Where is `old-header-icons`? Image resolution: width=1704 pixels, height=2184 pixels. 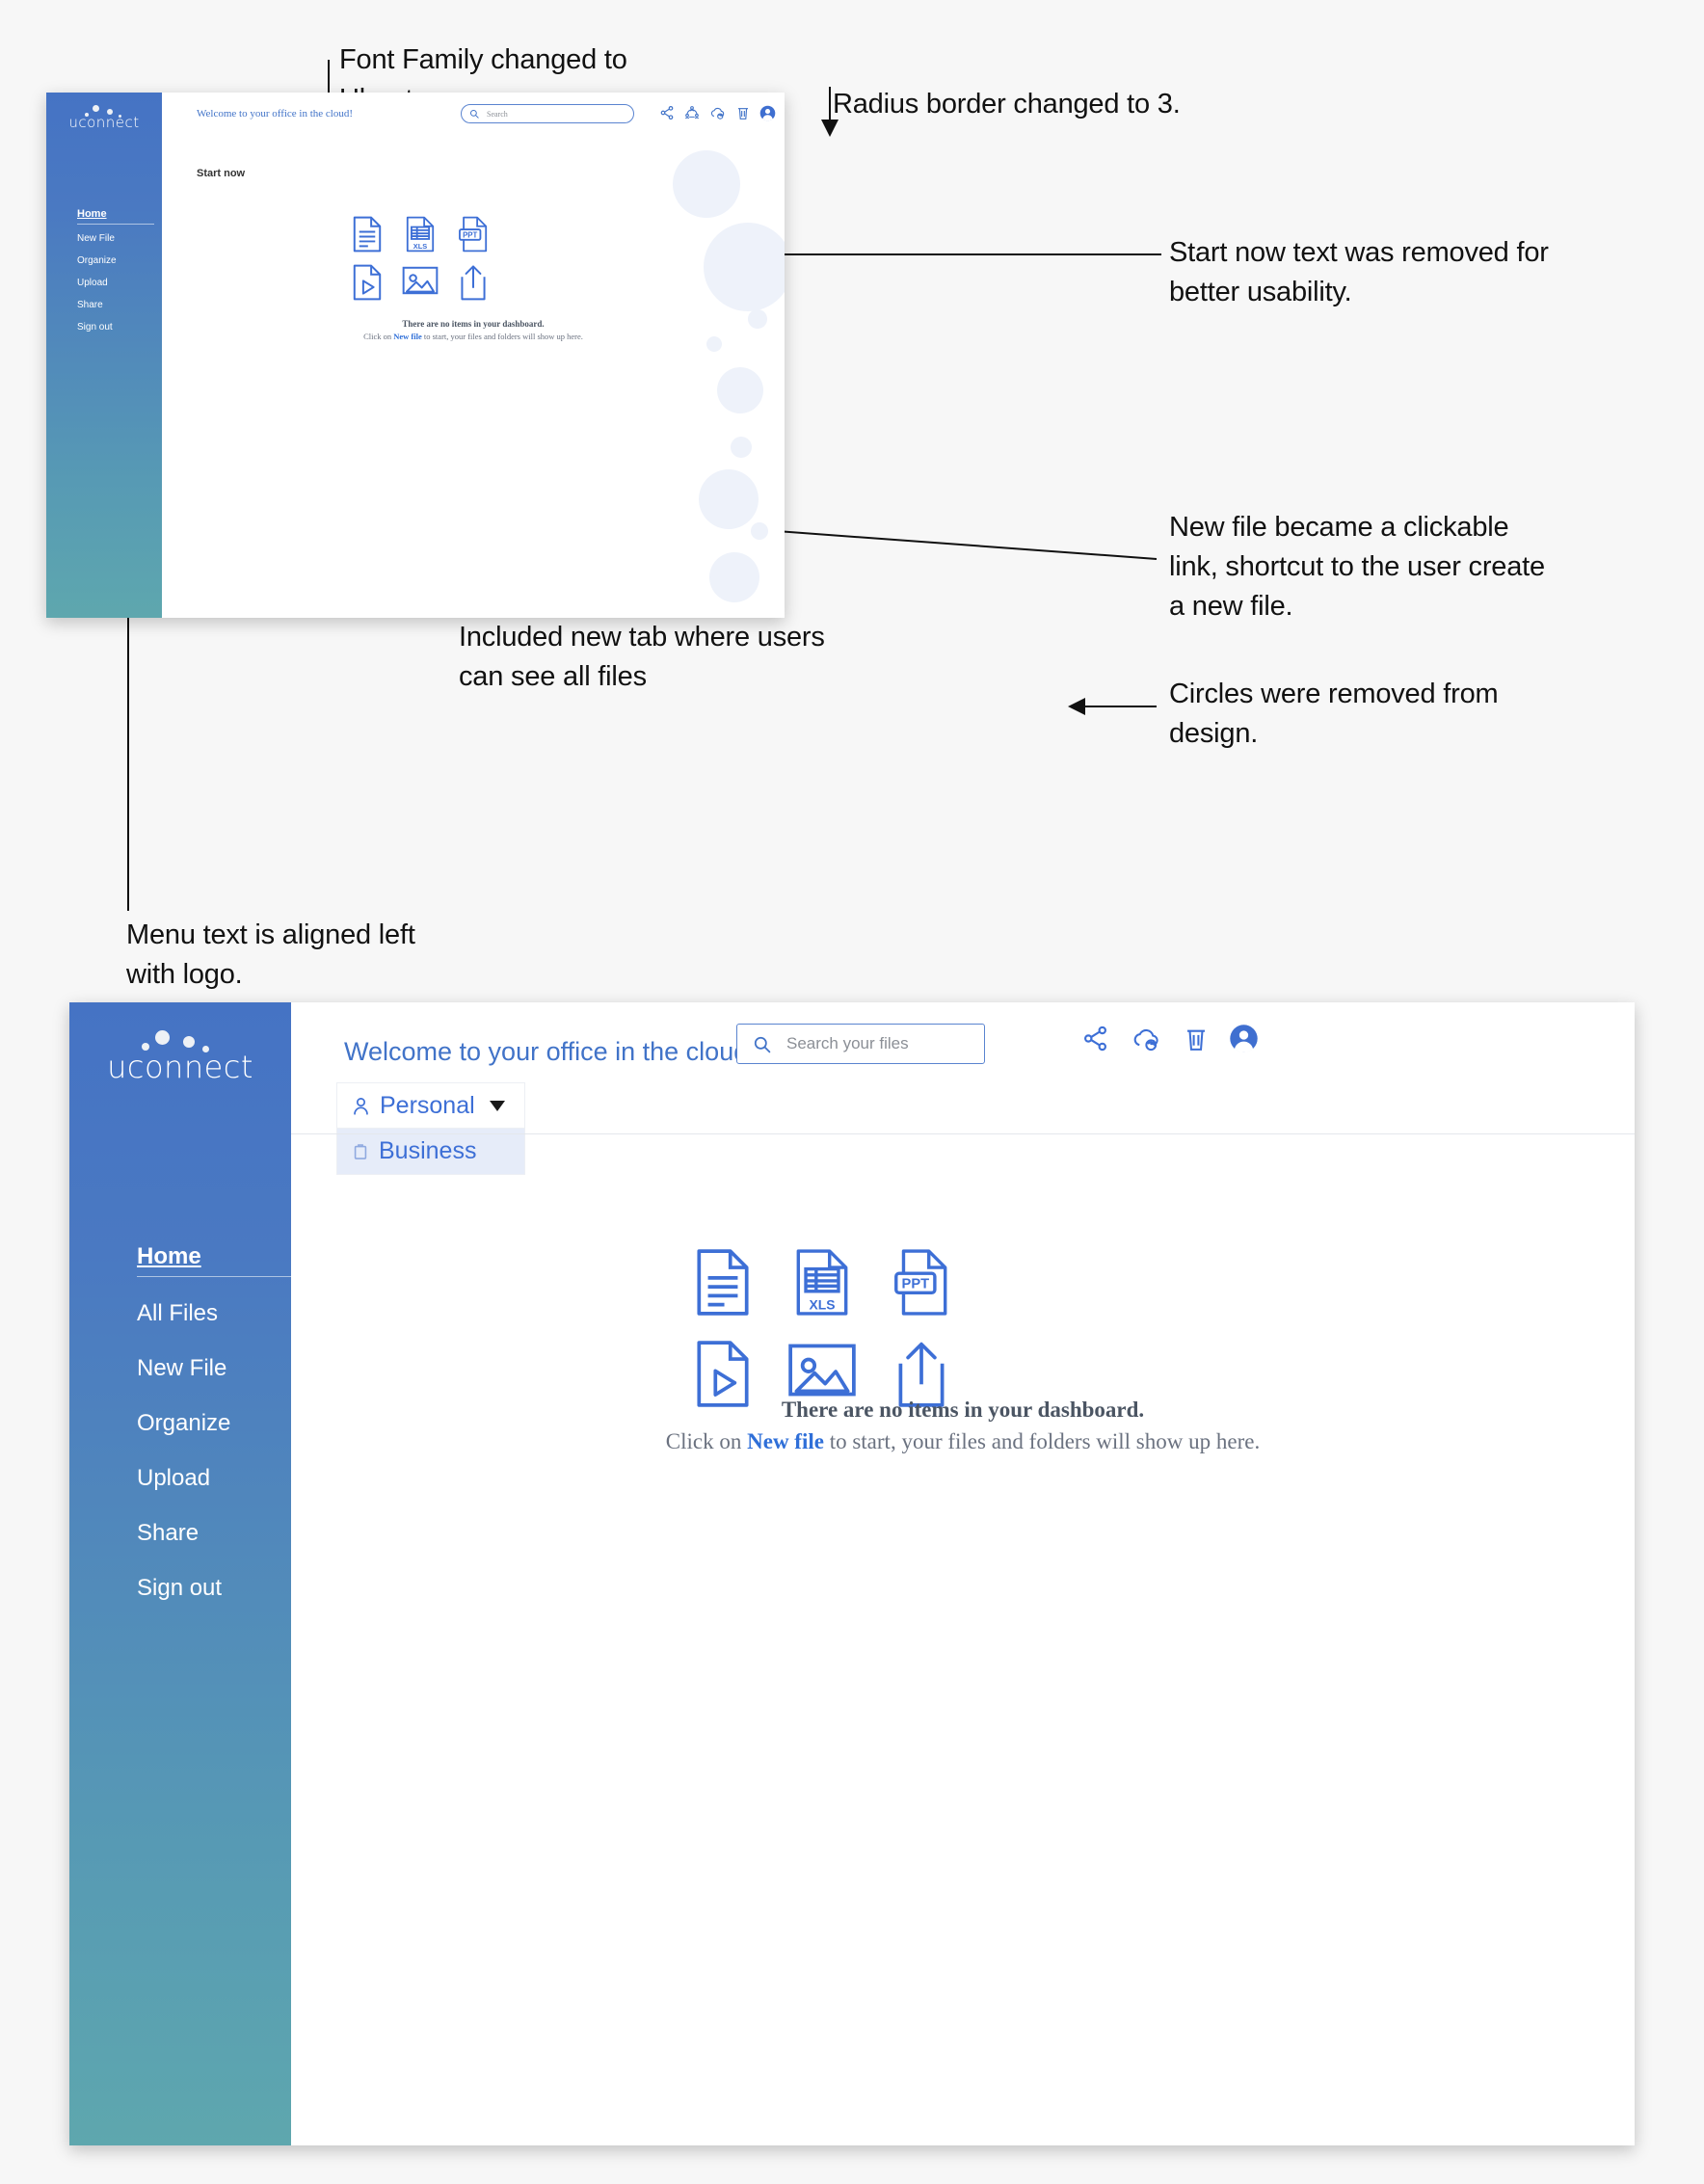
old-header-icons is located at coordinates (718, 113).